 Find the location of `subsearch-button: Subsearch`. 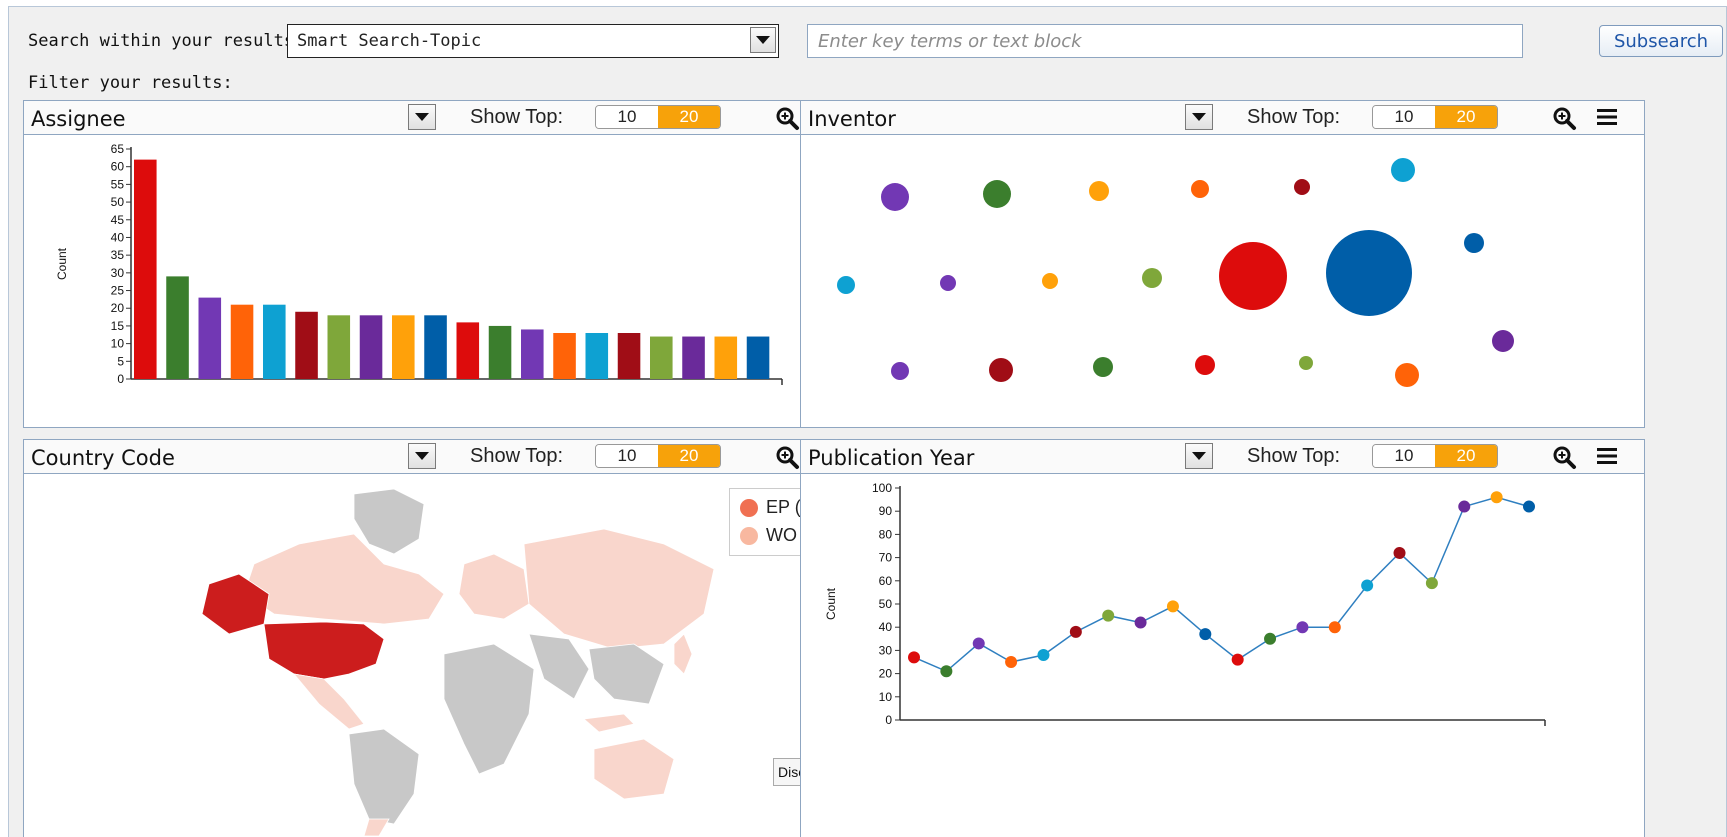

subsearch-button: Subsearch is located at coordinates (1661, 41).